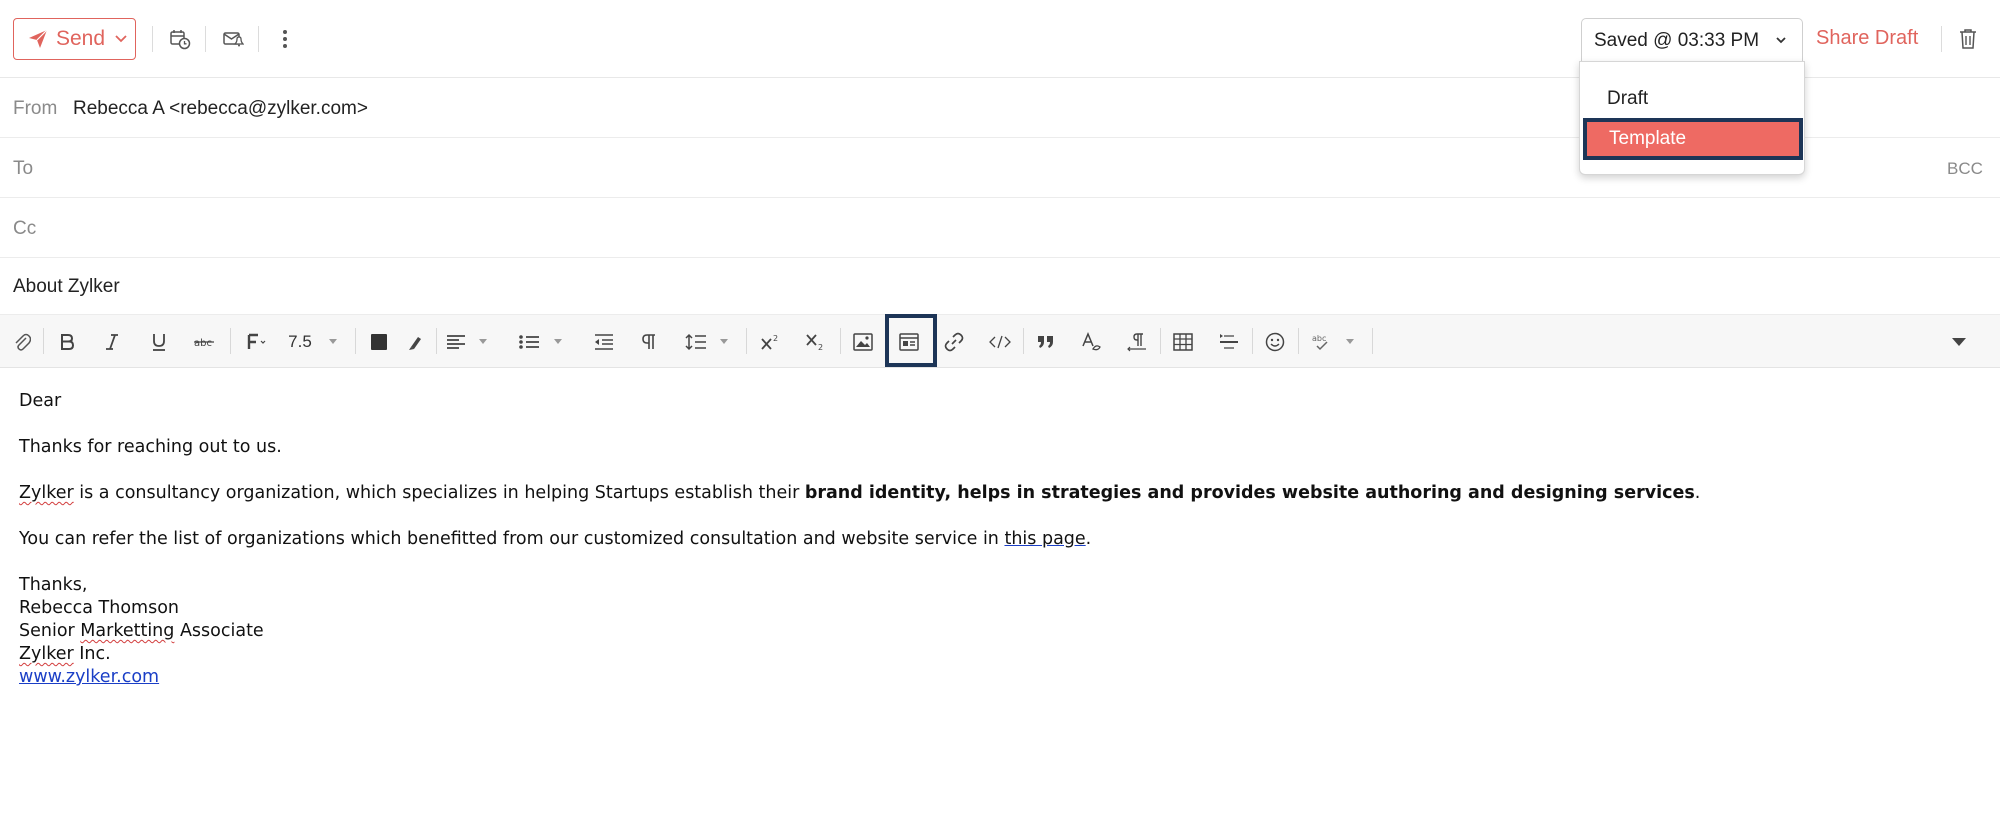 Image resolution: width=2000 pixels, height=818 pixels. I want to click on send-button: Send, so click(74, 39).